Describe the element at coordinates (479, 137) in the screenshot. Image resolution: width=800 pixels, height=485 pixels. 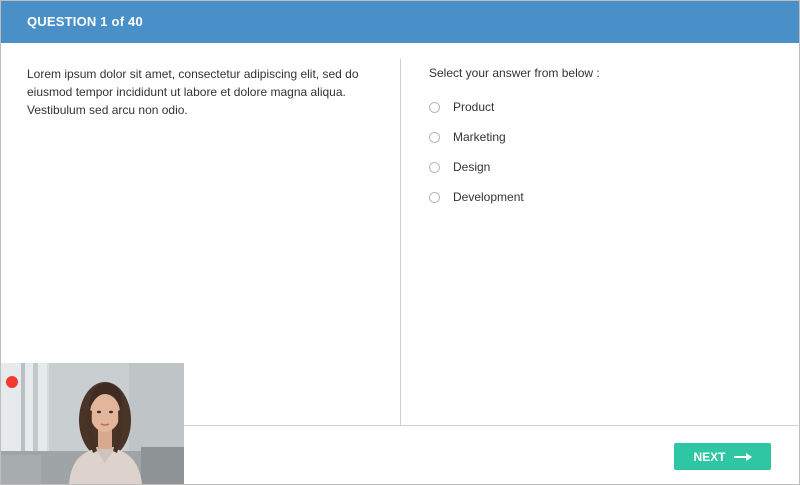
I see `option-label: Marketing` at that location.